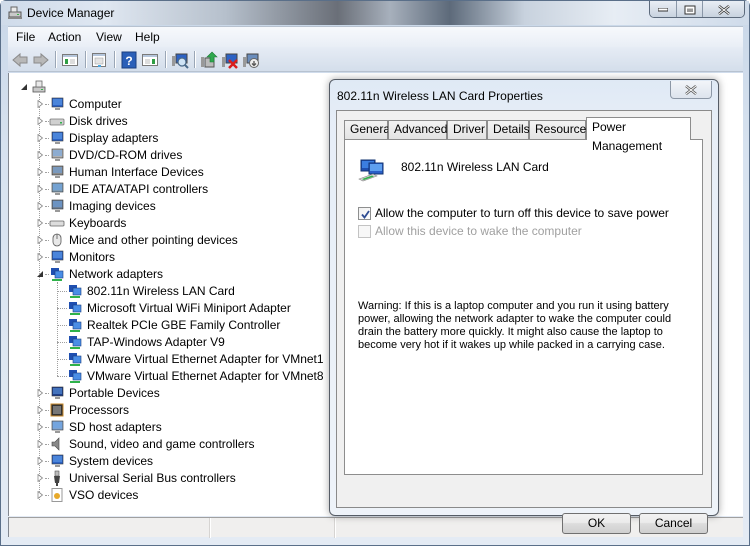 The width and height of the screenshot is (750, 546). I want to click on tree-item-label: Imaging devices, so click(112, 205).